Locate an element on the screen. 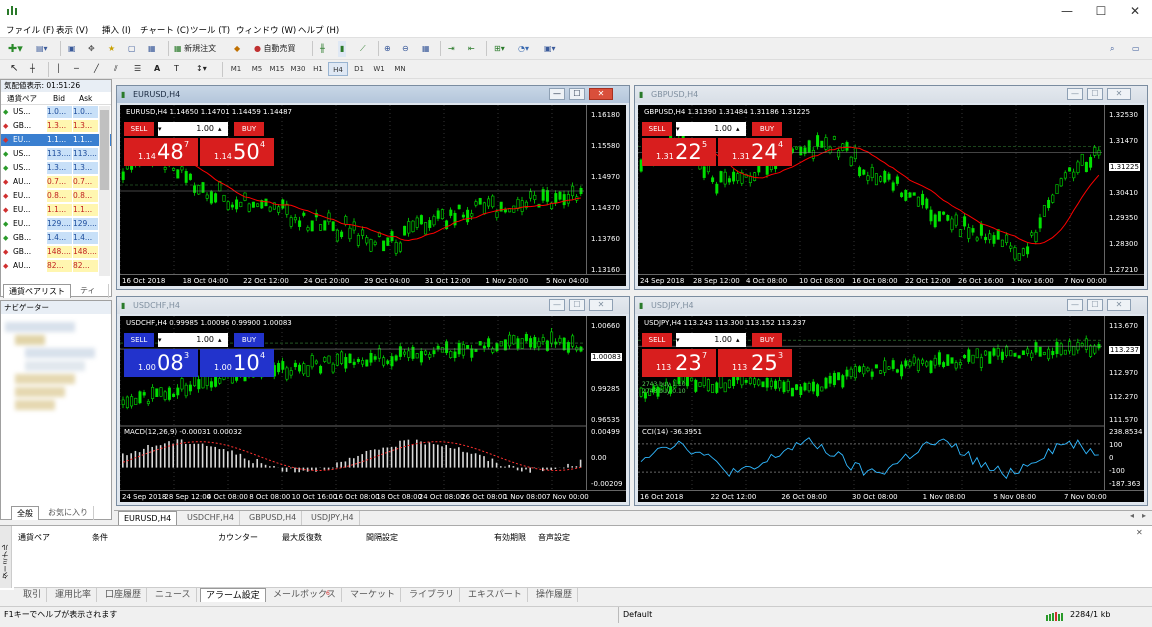  menu-window: ウィンドウ (W) is located at coordinates (266, 30).